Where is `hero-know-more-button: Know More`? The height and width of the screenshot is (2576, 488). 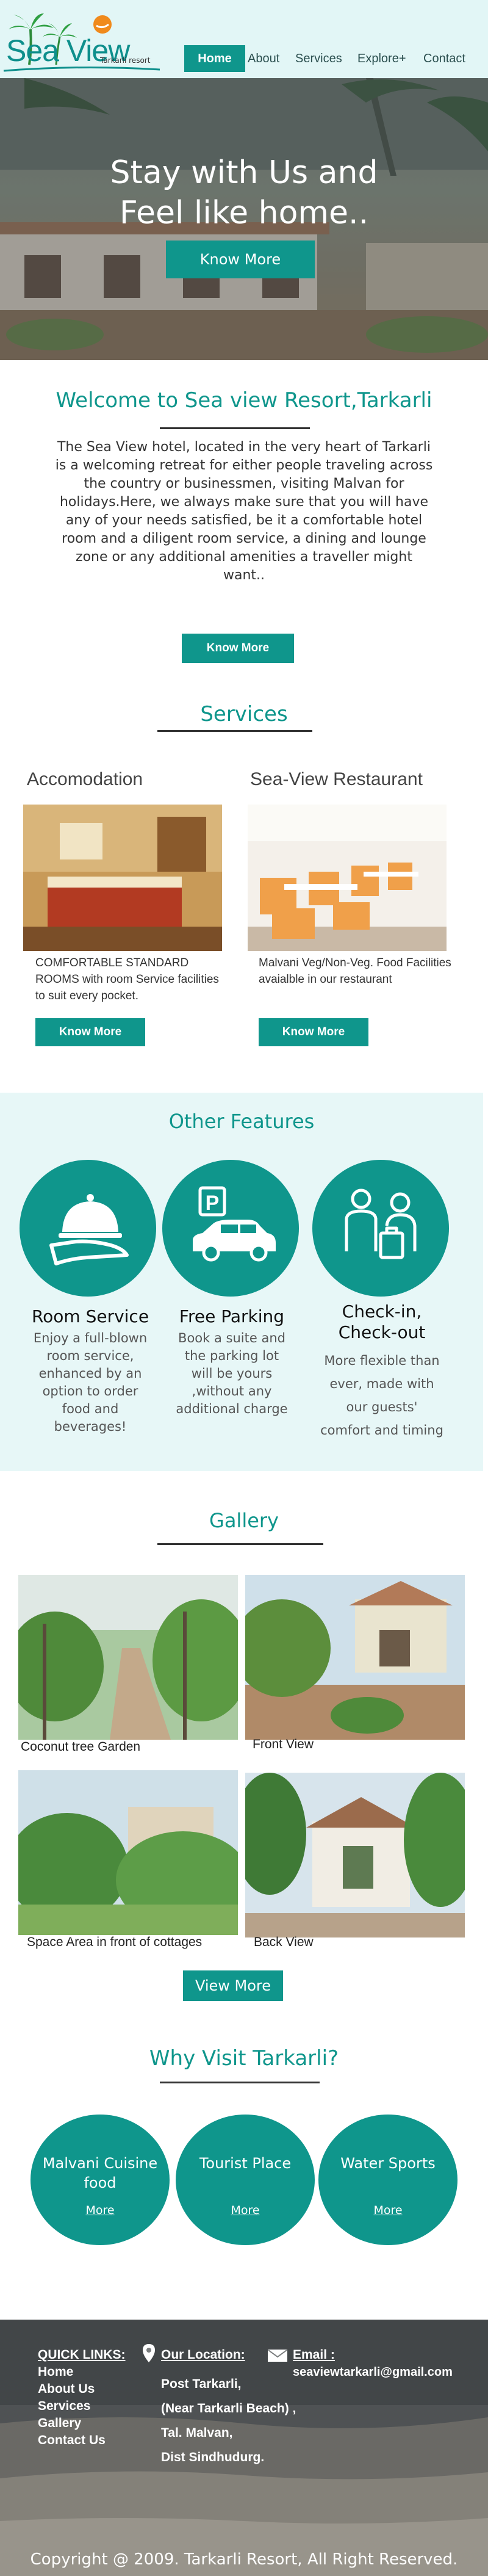
hero-know-more-button: Know More is located at coordinates (240, 259).